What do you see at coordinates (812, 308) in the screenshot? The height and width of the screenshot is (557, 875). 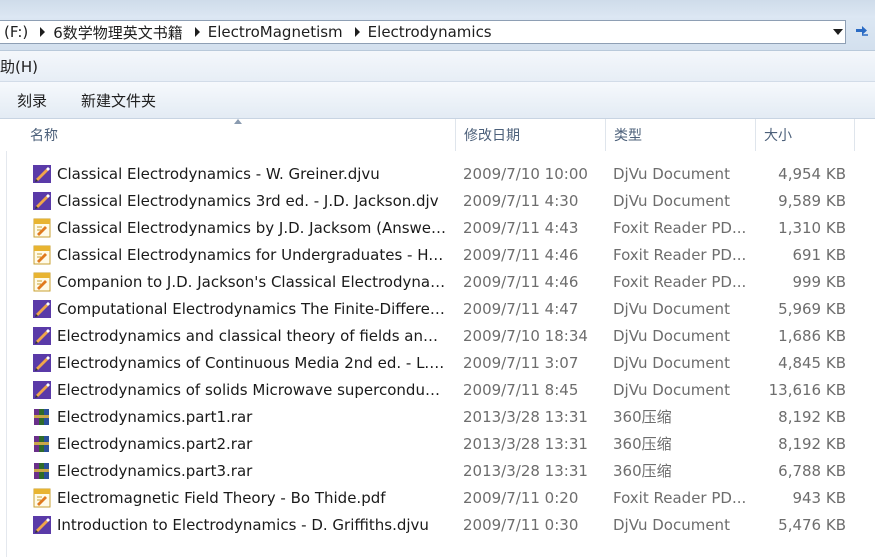 I see `file-size: 5,969 KB` at bounding box center [812, 308].